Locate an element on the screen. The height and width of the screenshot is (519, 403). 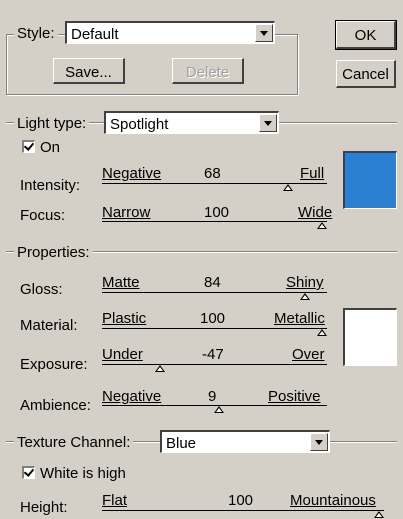
properties-color-swatch is located at coordinates (370, 337).